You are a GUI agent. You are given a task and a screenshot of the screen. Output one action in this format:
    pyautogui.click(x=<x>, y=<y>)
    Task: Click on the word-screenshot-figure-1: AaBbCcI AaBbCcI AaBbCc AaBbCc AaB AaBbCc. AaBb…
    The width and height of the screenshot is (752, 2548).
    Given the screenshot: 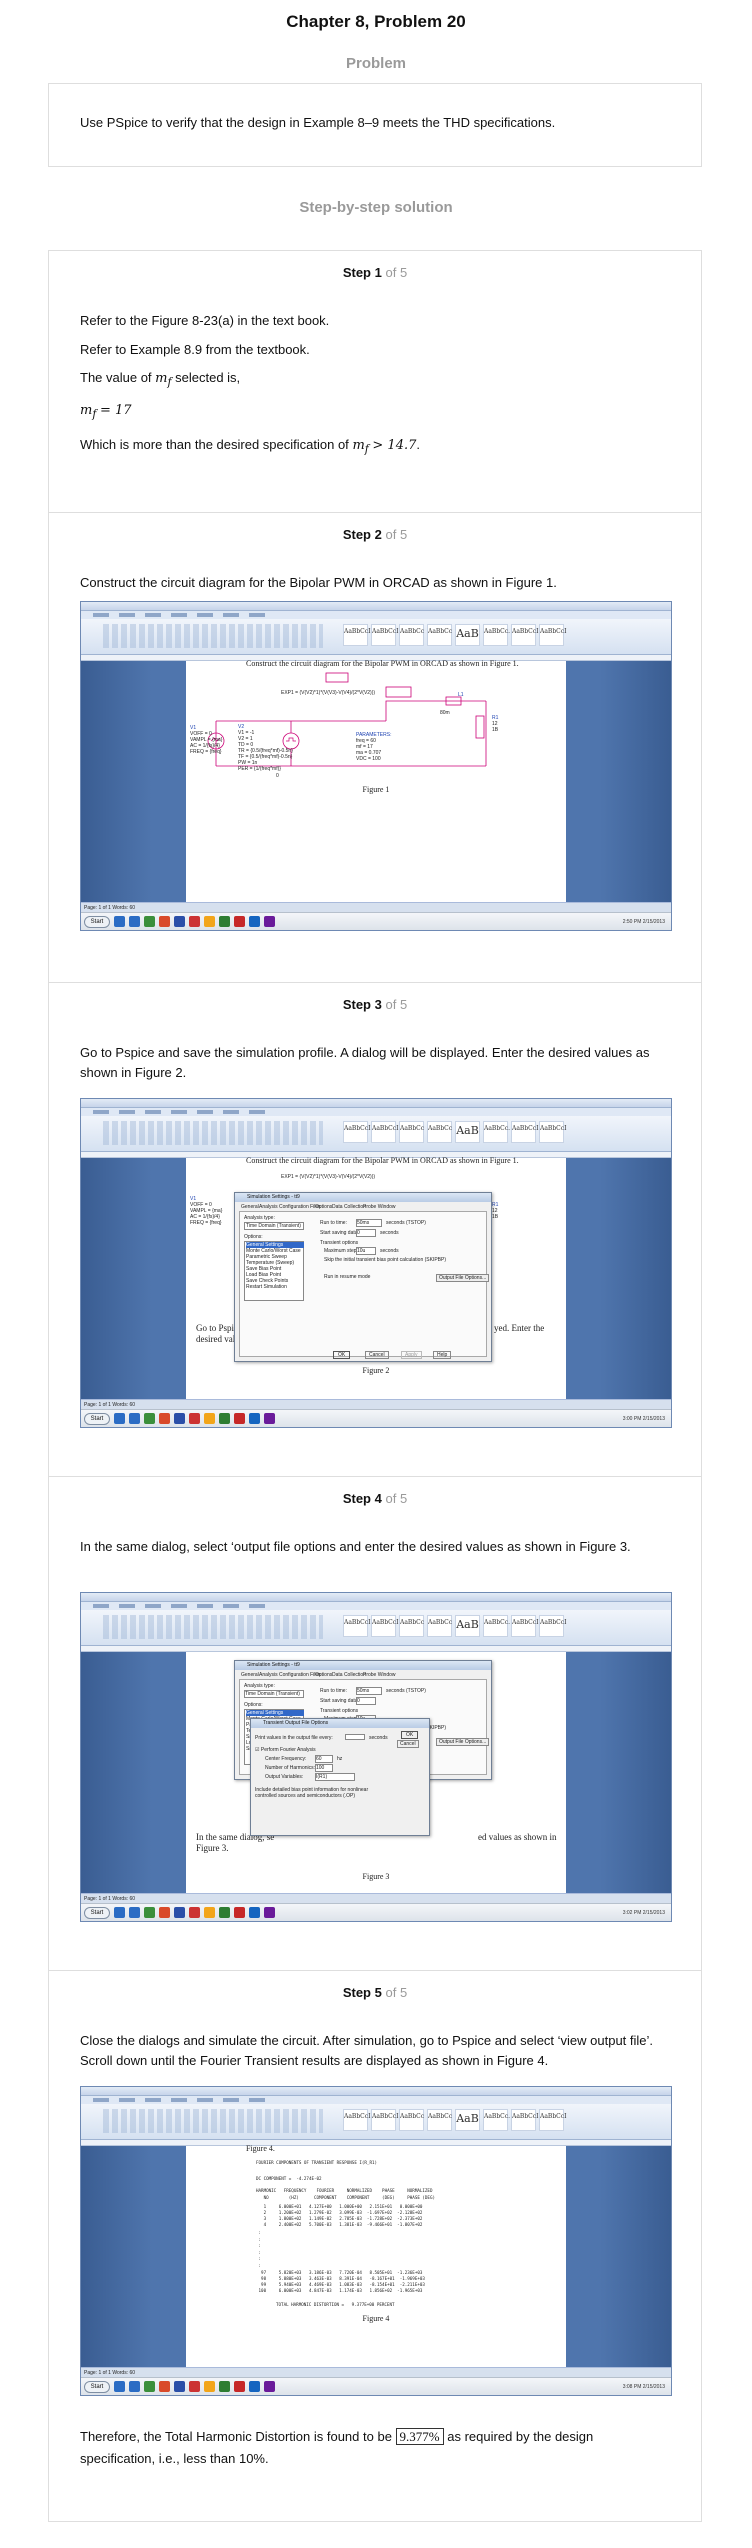 What is the action you would take?
    pyautogui.click(x=376, y=766)
    